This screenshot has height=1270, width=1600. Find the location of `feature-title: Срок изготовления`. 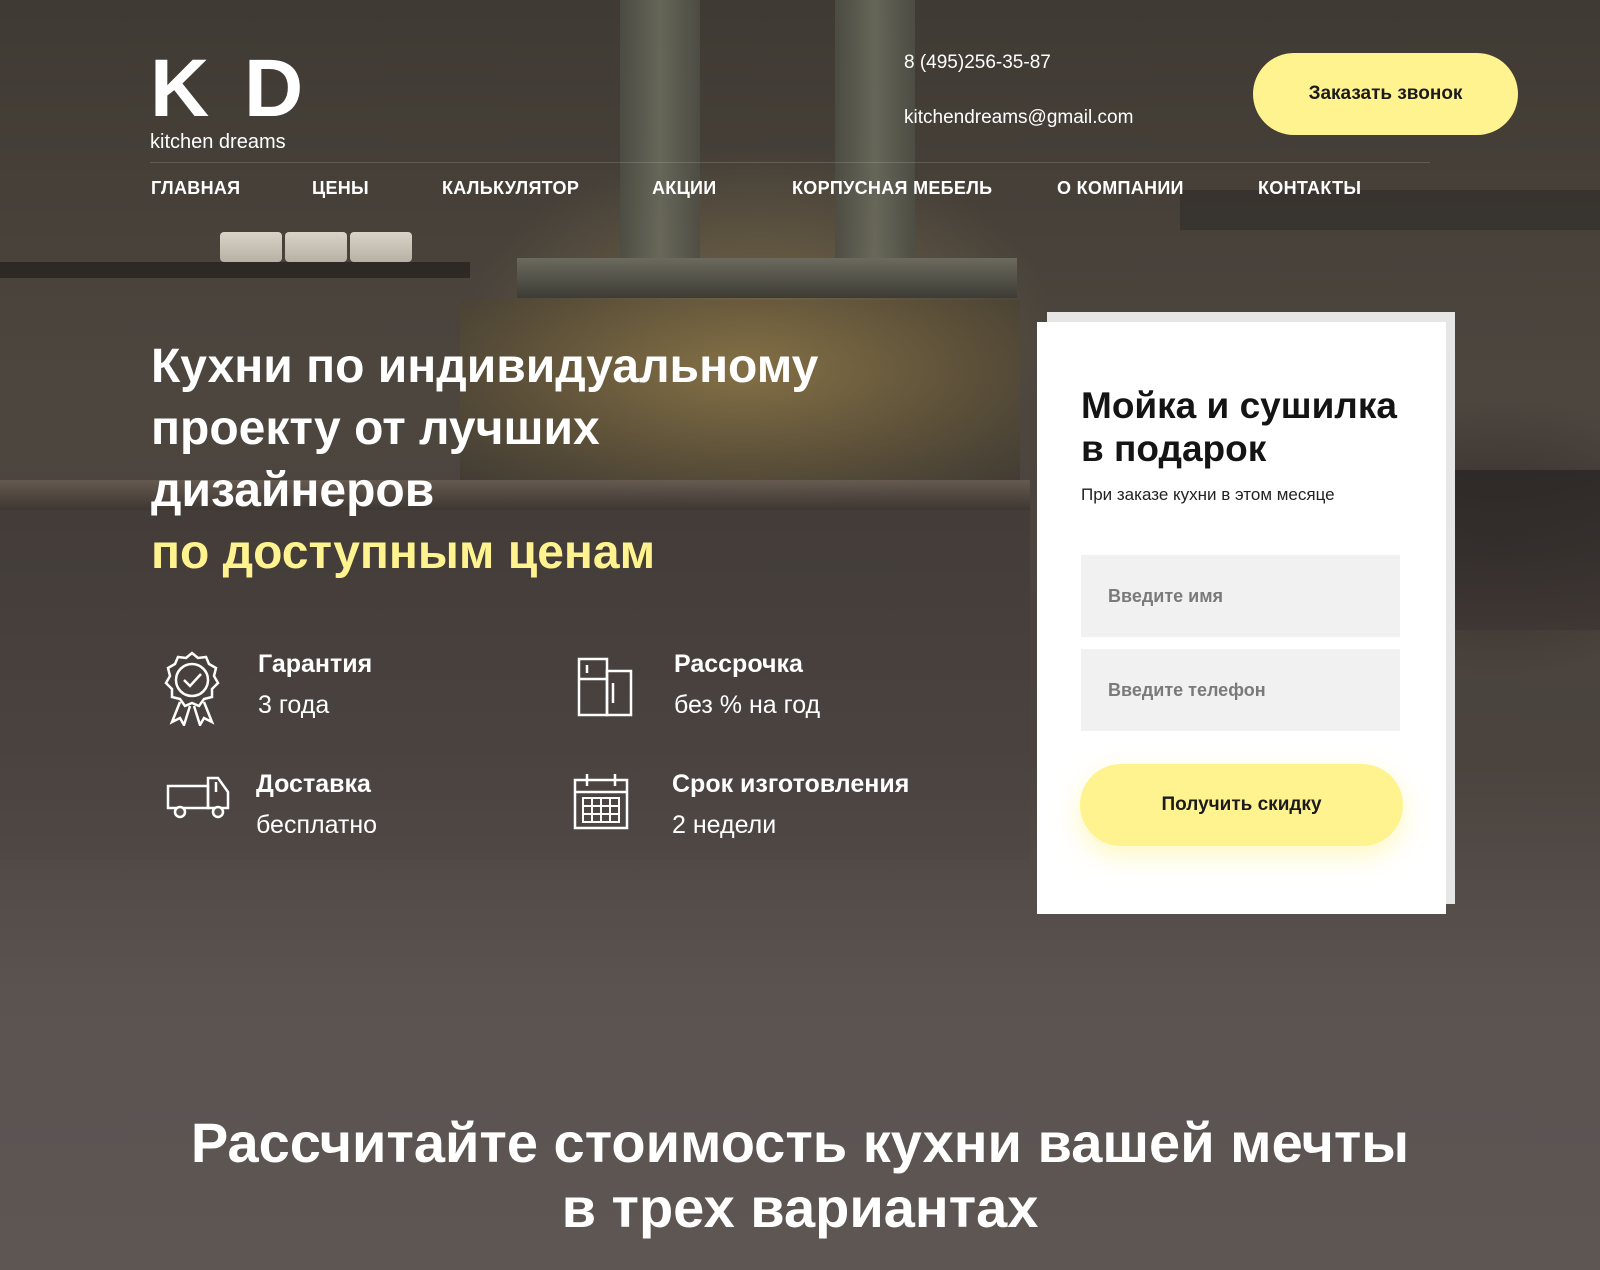

feature-title: Срок изготовления is located at coordinates (791, 784).